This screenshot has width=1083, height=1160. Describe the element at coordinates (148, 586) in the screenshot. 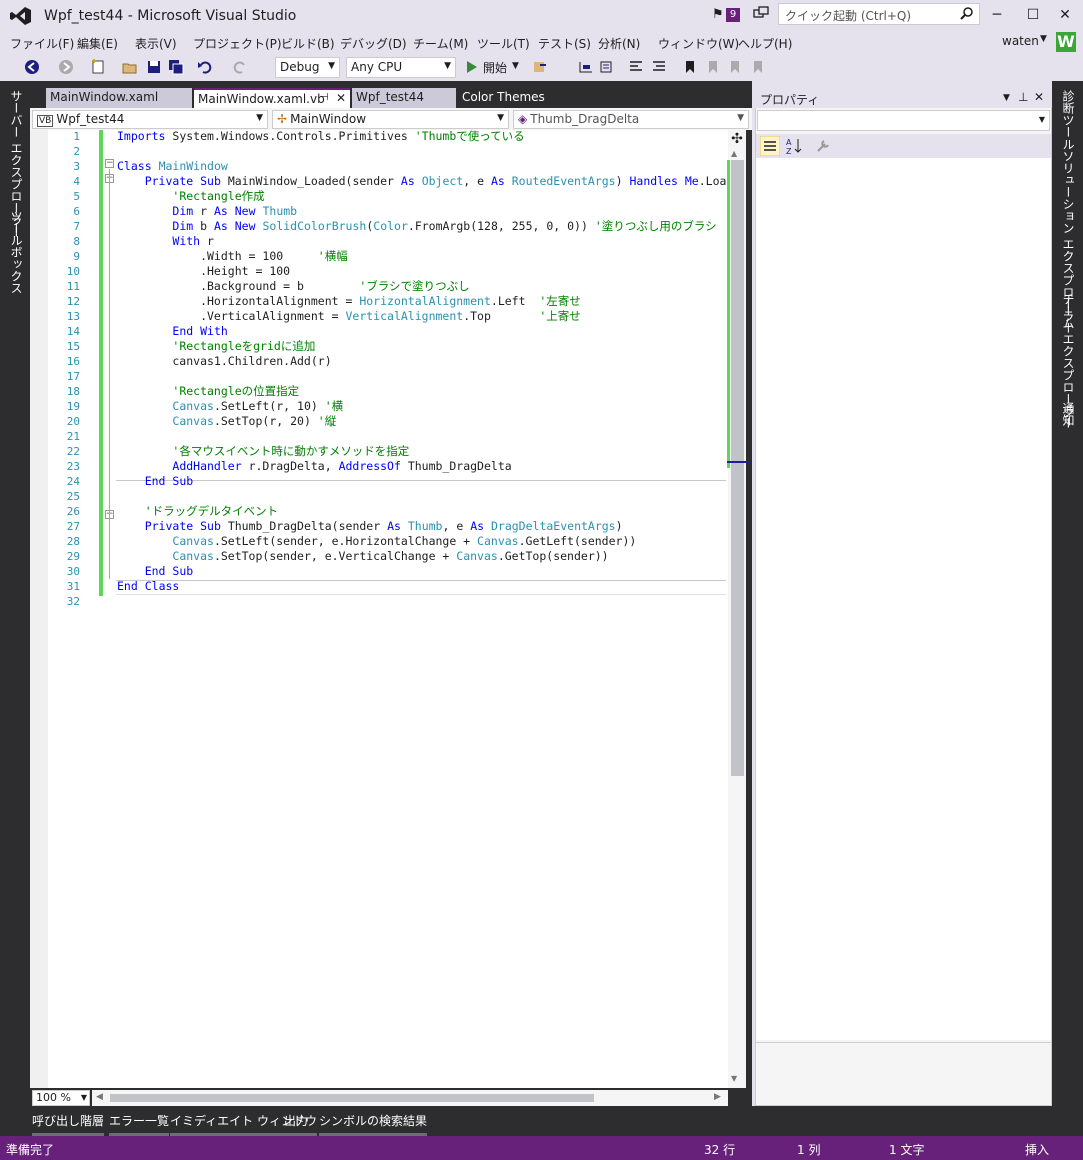

I see `code-line: End Class` at that location.